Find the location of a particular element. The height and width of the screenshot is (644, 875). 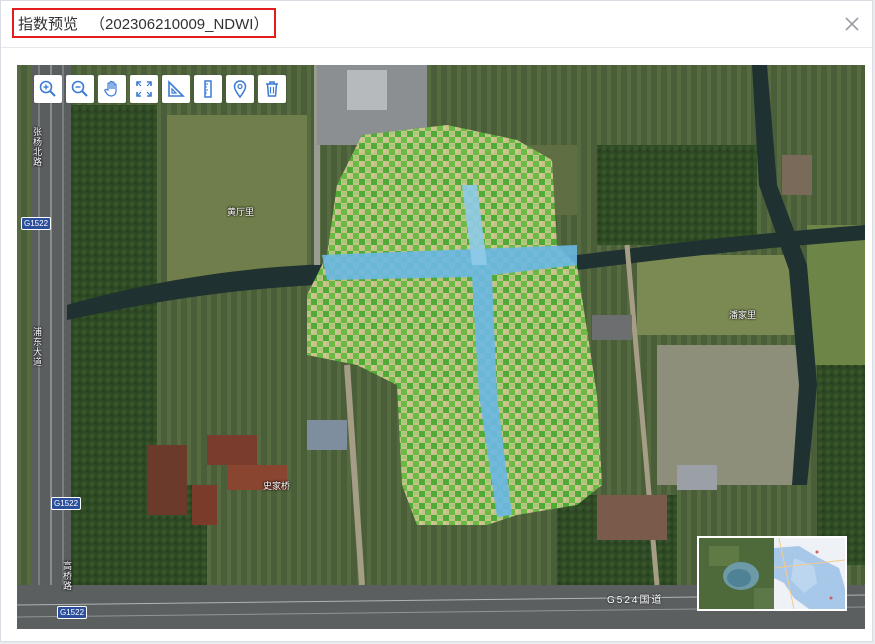

zoom-out-icon is located at coordinates (79, 88).